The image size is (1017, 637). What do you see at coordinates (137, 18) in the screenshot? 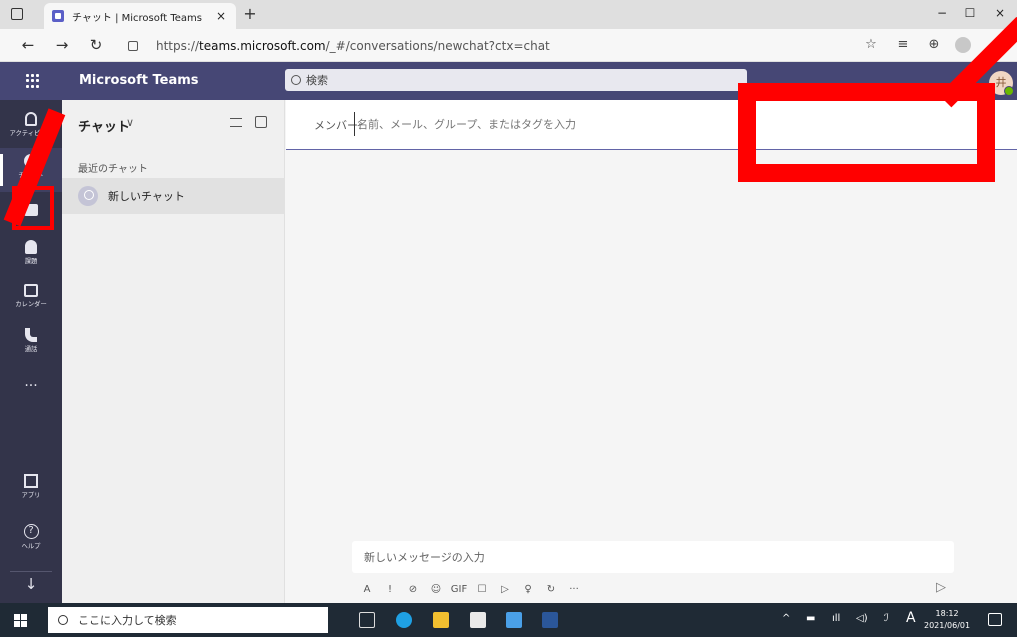
I see `tab-title: チャット | Microsoft Teams` at bounding box center [137, 18].